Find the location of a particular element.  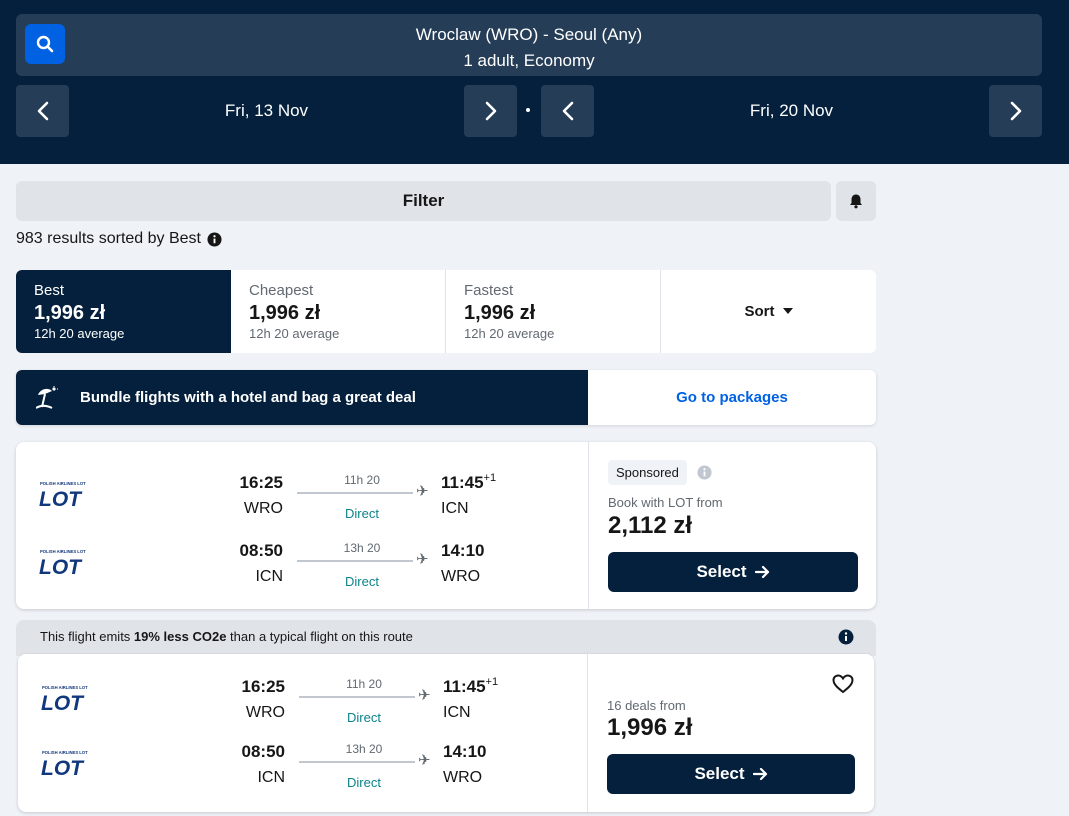

depart-next-day-button is located at coordinates (490, 111).